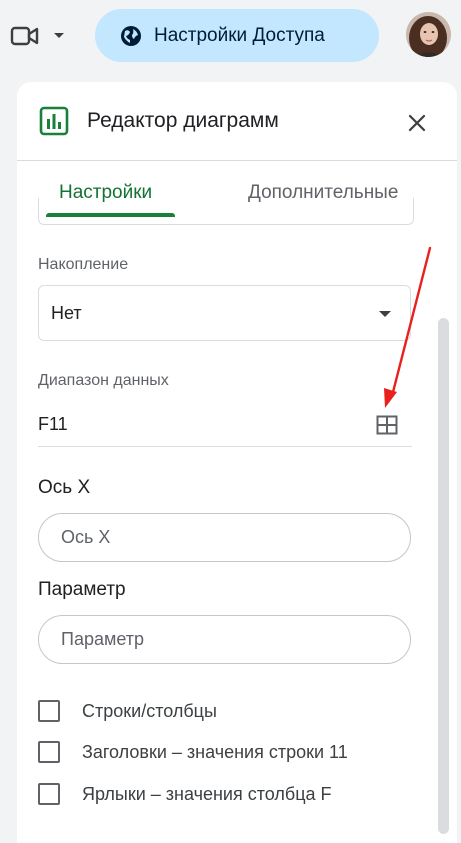  Describe the element at coordinates (224, 313) in the screenshot. I see `stacking-select: Нет` at that location.